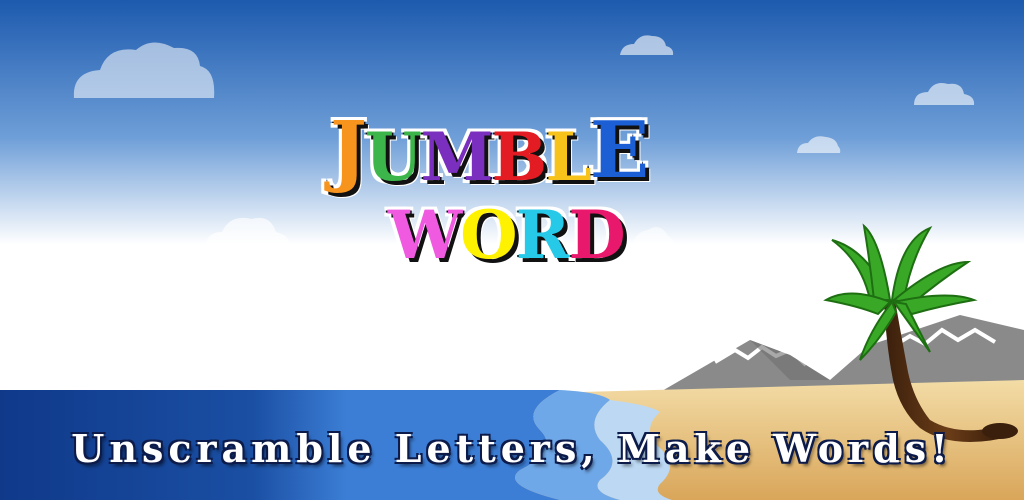 Image resolution: width=1024 pixels, height=500 pixels. Describe the element at coordinates (619, 150) in the screenshot. I see `logo-letter-e: E` at that location.